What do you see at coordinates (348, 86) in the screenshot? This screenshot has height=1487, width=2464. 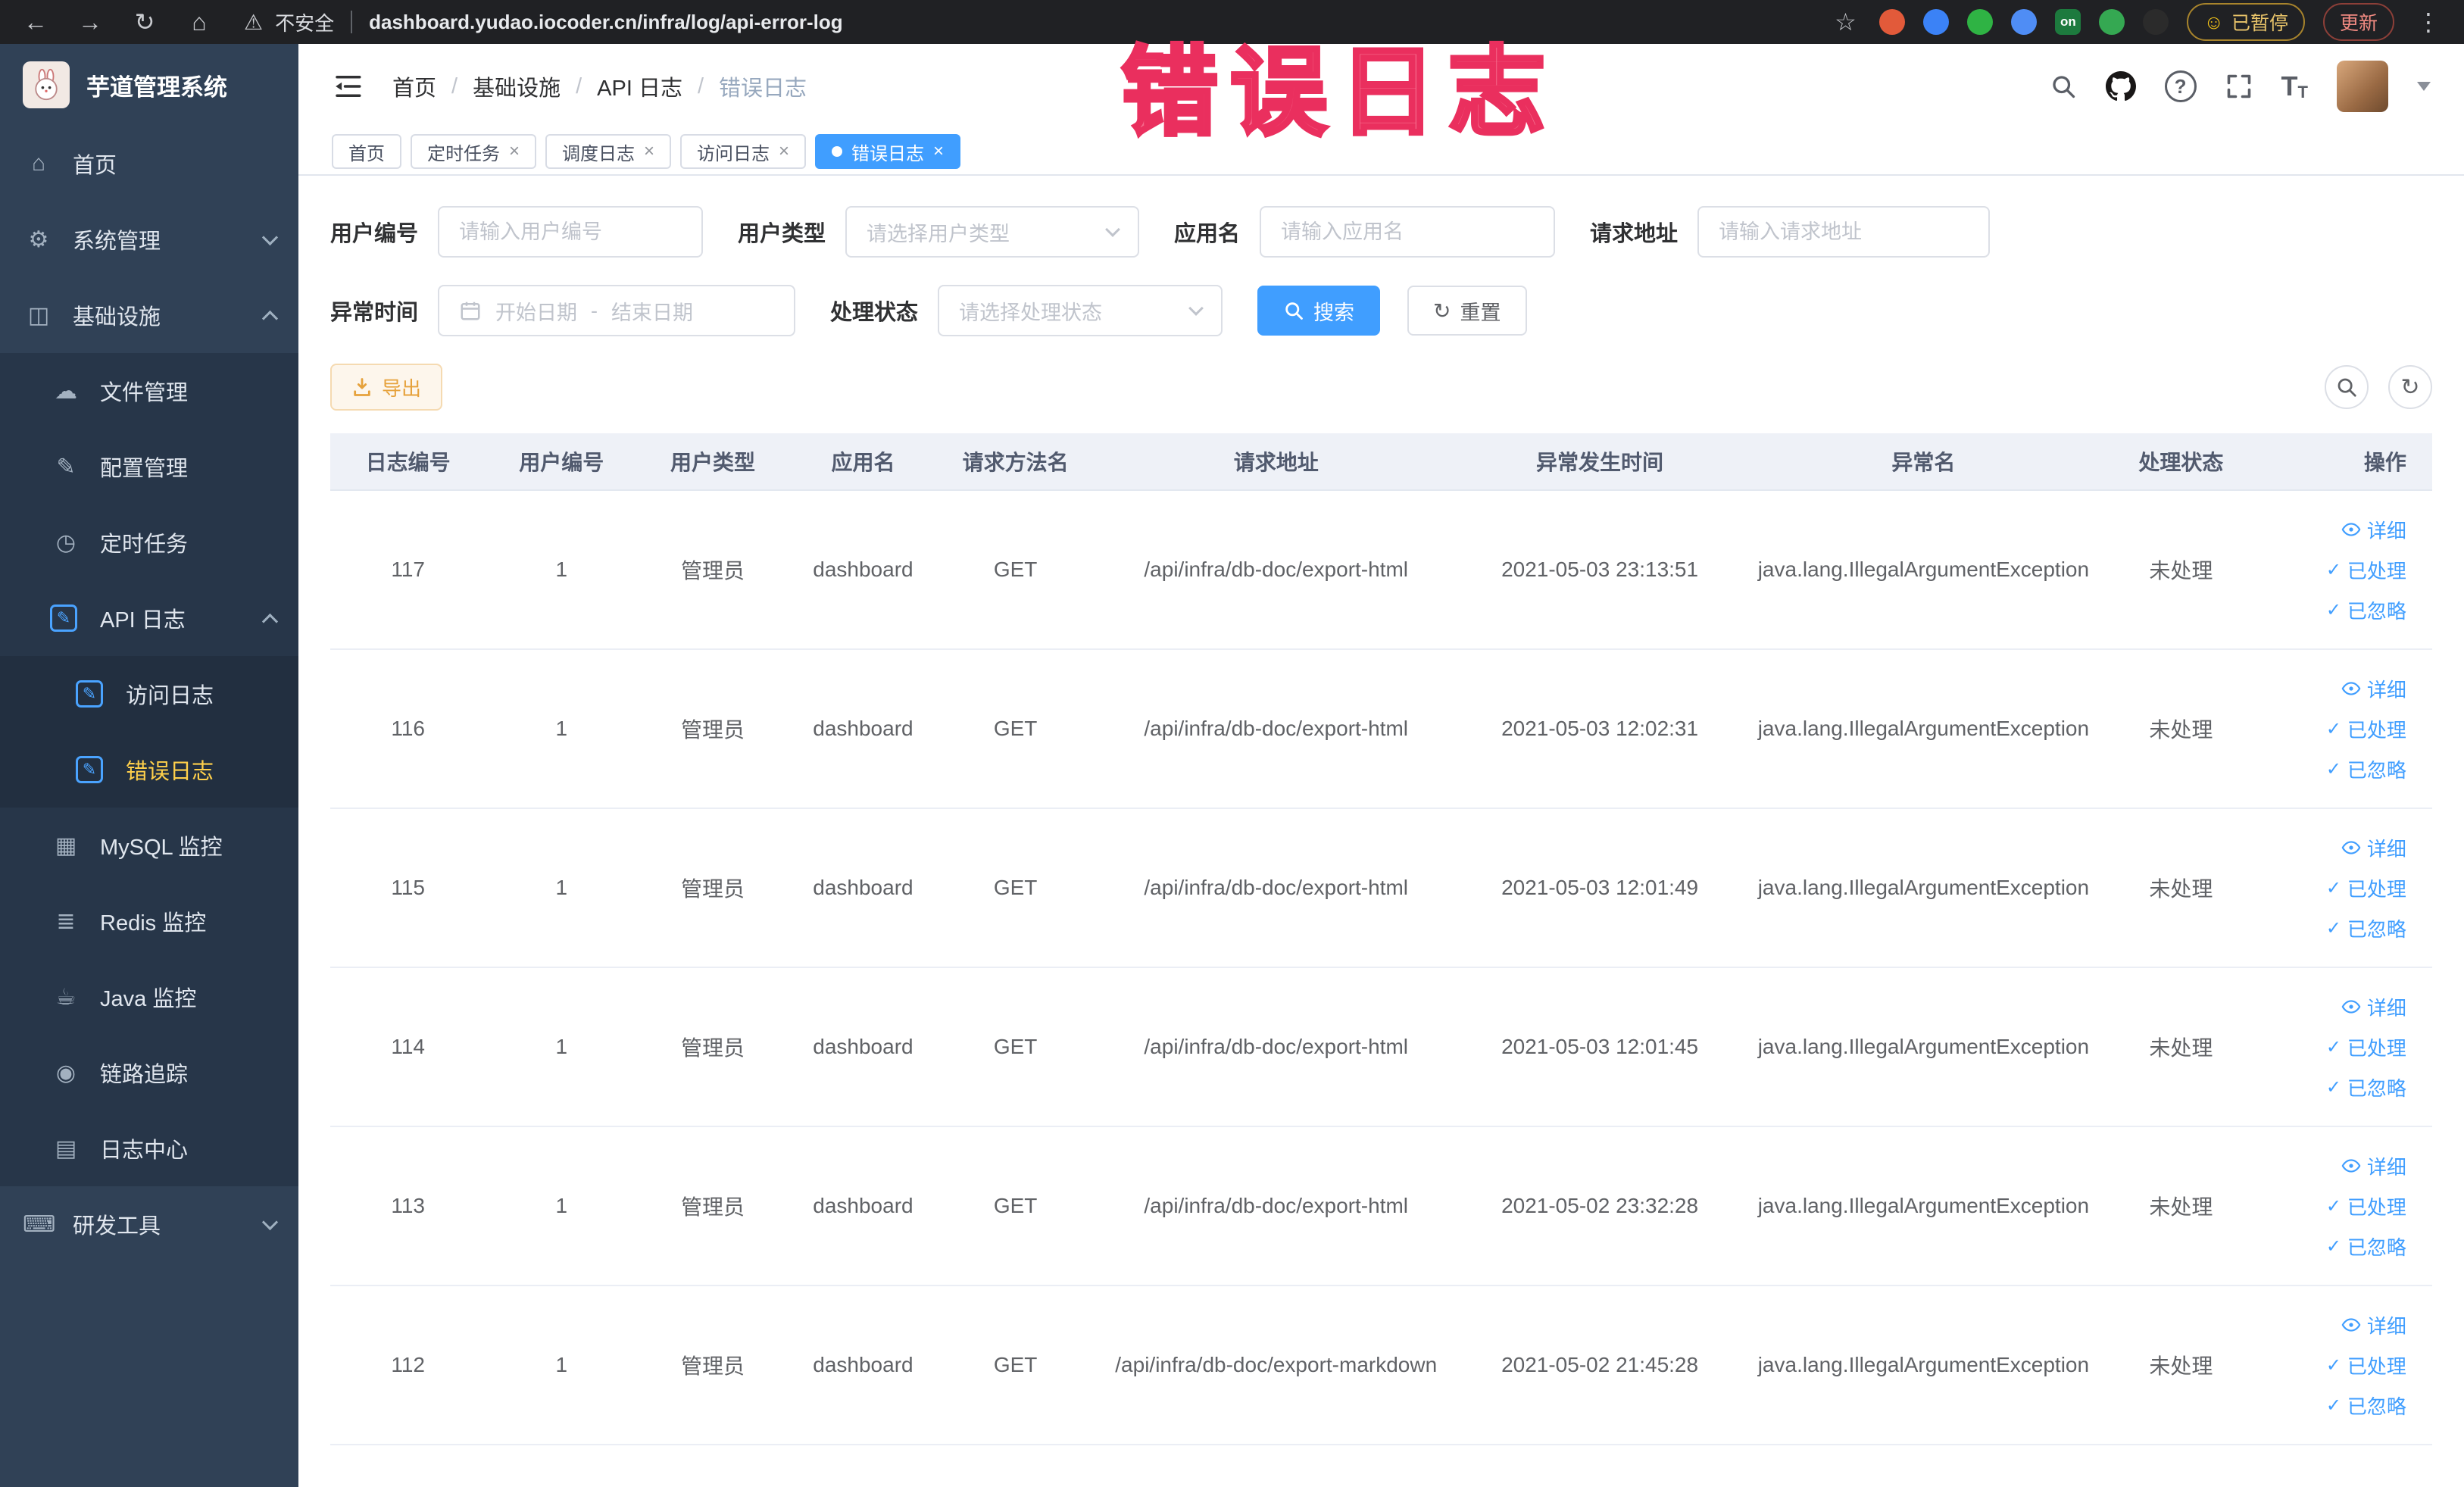 I see `hamburger-icon` at bounding box center [348, 86].